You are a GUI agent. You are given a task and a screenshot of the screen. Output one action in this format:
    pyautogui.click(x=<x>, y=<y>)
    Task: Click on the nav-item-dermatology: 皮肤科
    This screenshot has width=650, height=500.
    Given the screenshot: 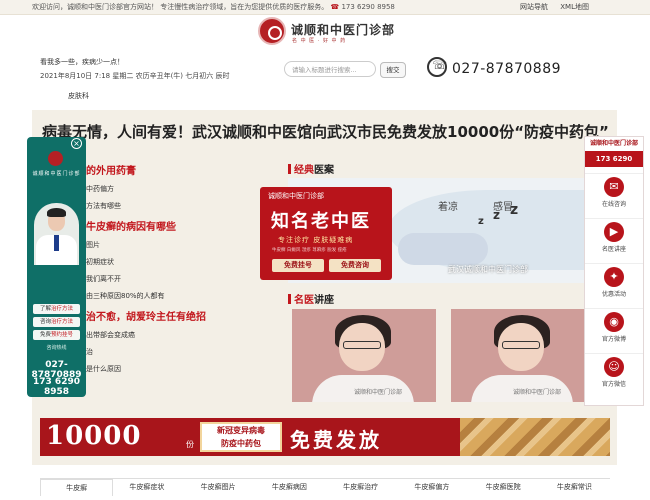 What is the action you would take?
    pyautogui.click(x=78, y=96)
    